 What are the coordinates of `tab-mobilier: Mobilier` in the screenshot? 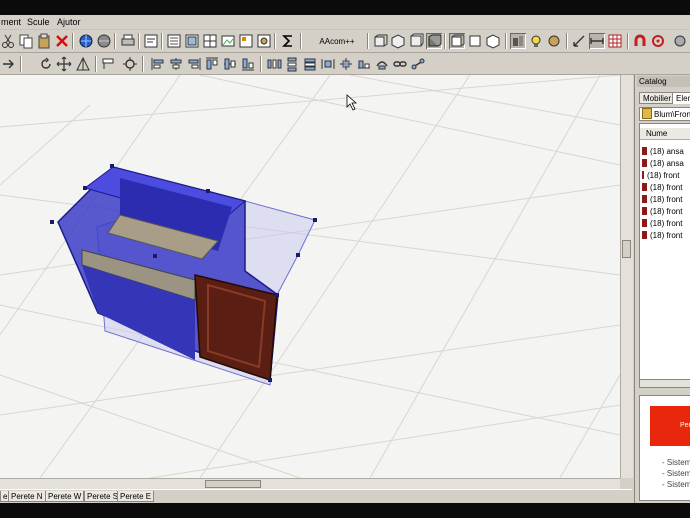 It's located at (657, 98).